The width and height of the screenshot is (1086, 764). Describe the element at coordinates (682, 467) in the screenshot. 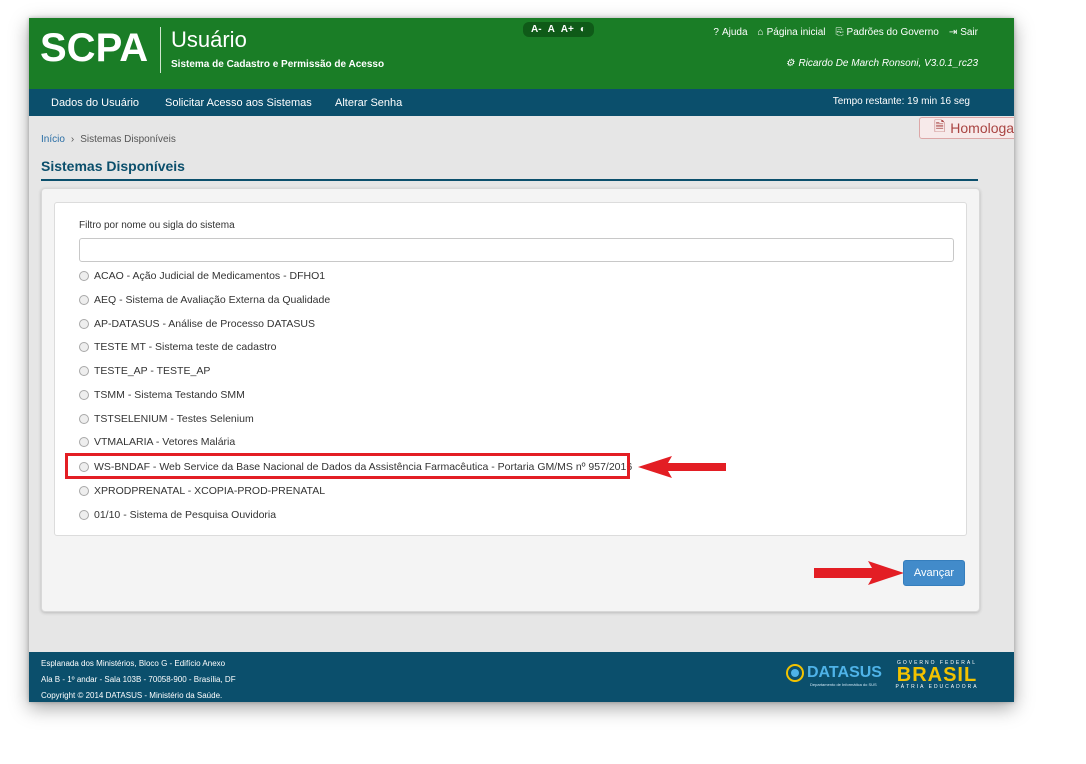

I see `annotation-arrow-left-icon` at that location.